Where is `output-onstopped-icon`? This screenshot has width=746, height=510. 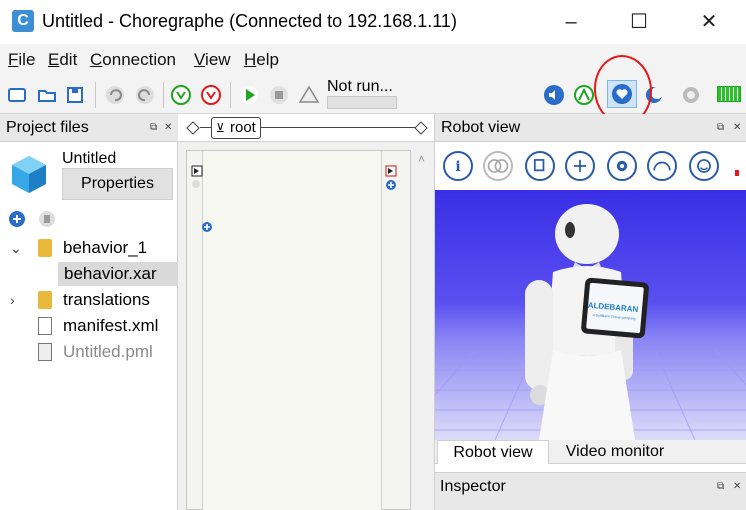 output-onstopped-icon is located at coordinates (391, 171).